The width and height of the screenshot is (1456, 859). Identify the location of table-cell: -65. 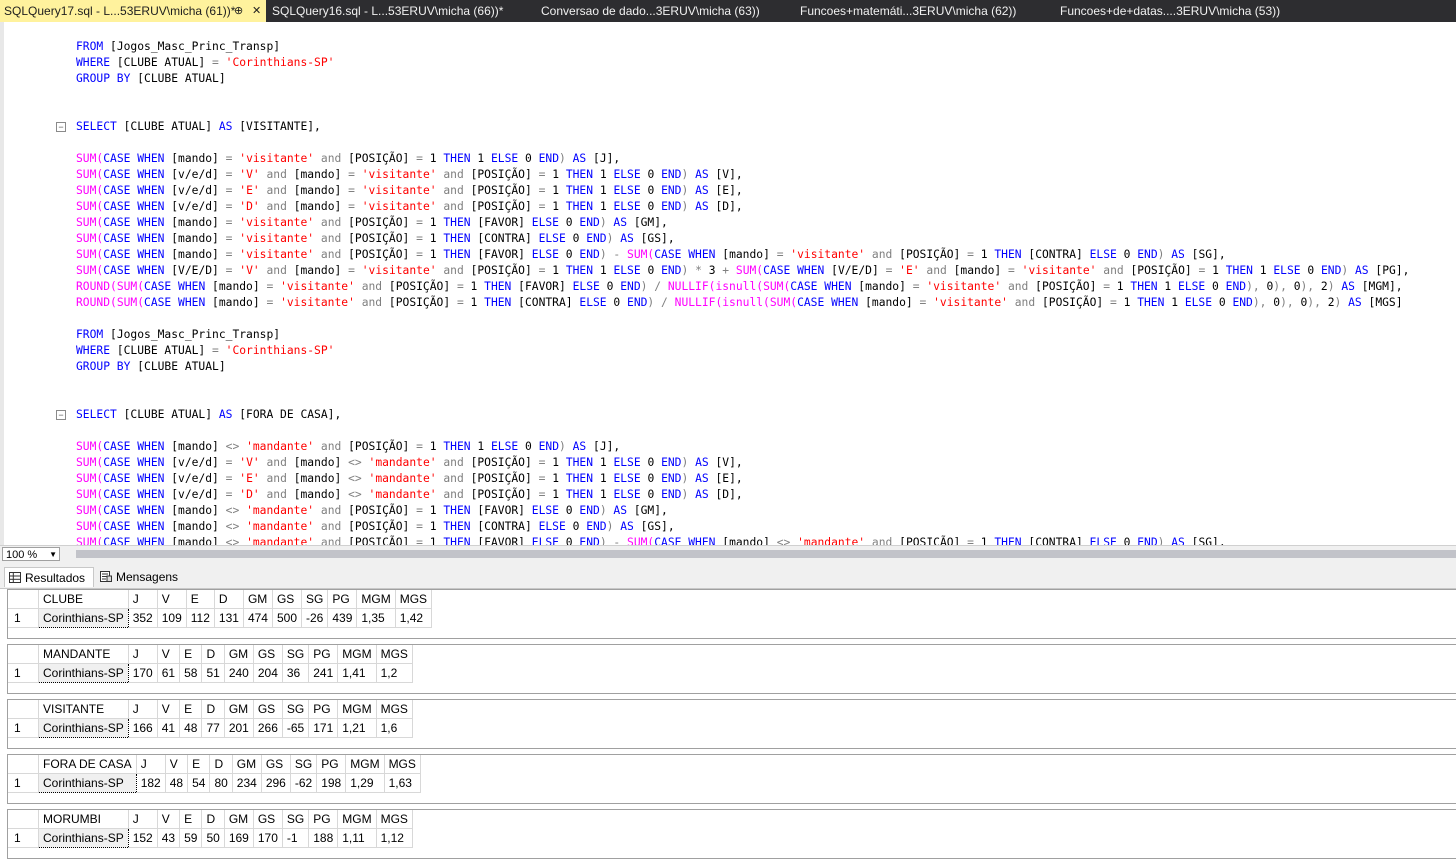
(296, 728).